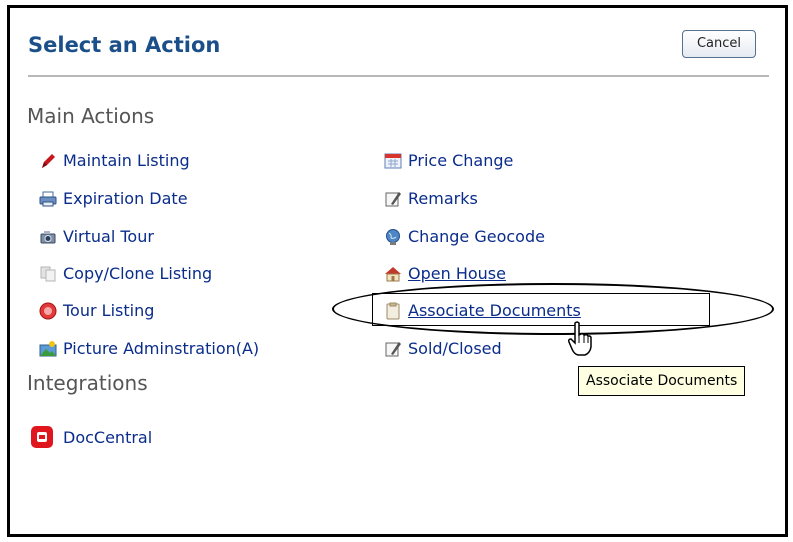 The width and height of the screenshot is (793, 542). I want to click on open-house-link: Open House, so click(445, 273).